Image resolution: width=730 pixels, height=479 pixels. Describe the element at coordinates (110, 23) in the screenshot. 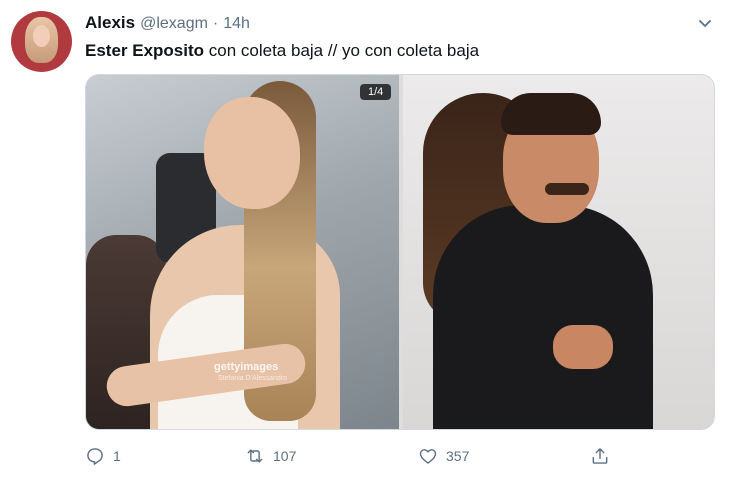

I see `author-name: Alexis` at that location.